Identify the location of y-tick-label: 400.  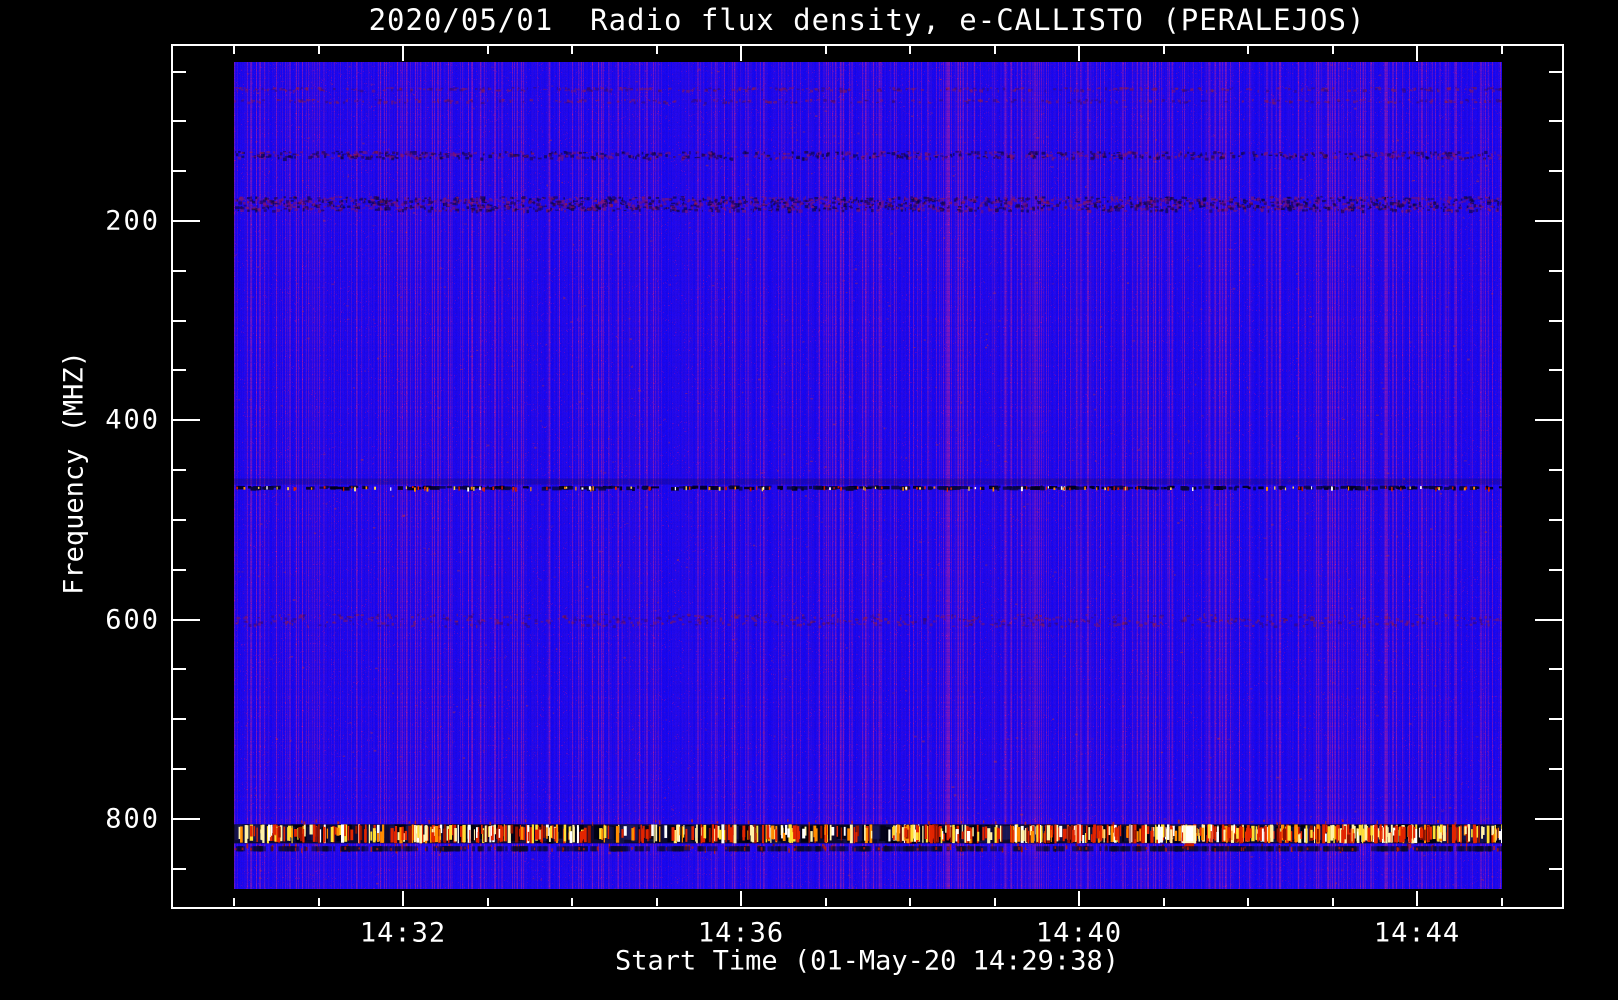
(132, 420).